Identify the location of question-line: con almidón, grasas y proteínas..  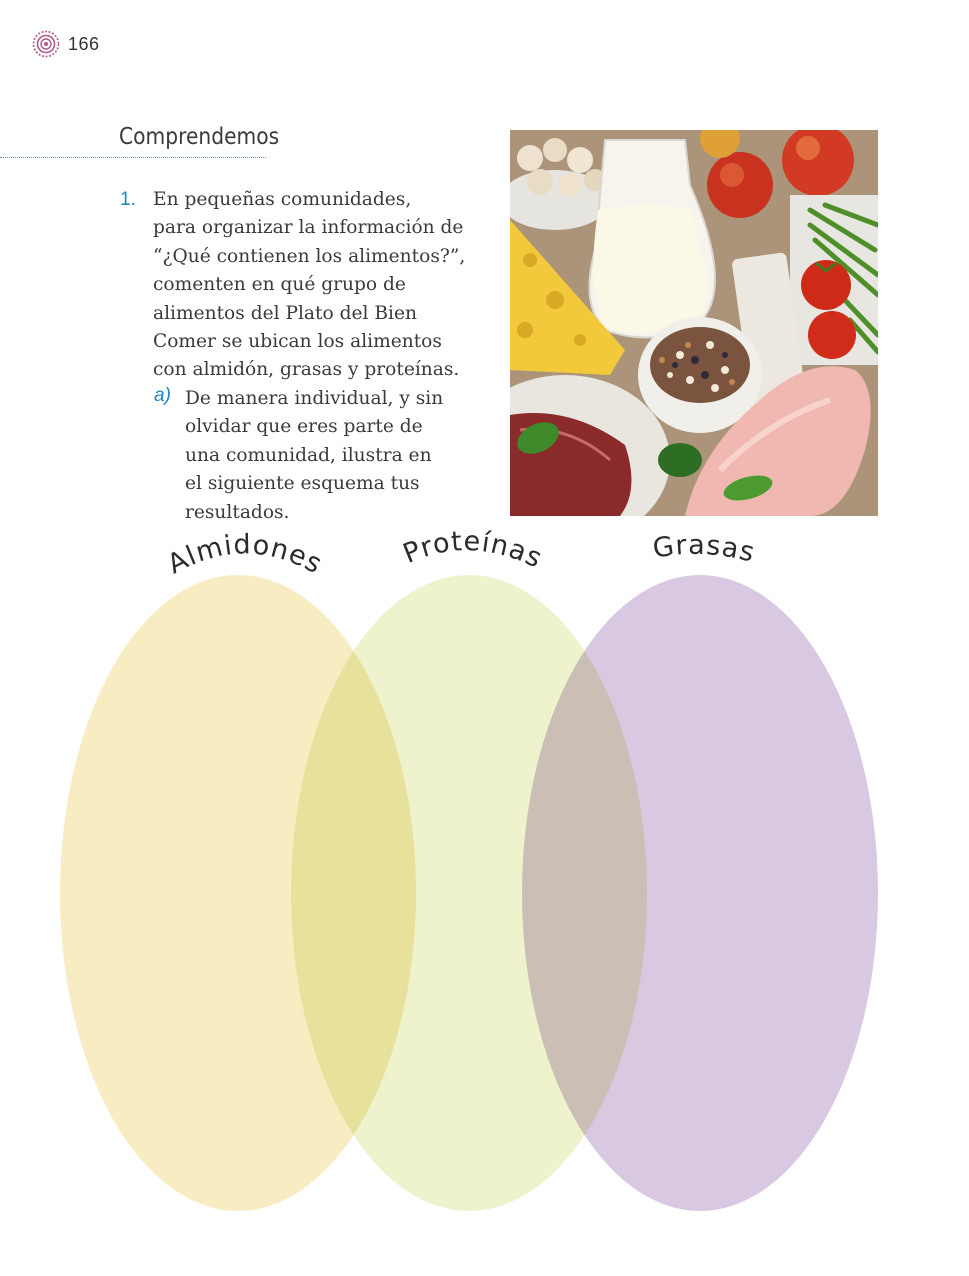
(306, 370).